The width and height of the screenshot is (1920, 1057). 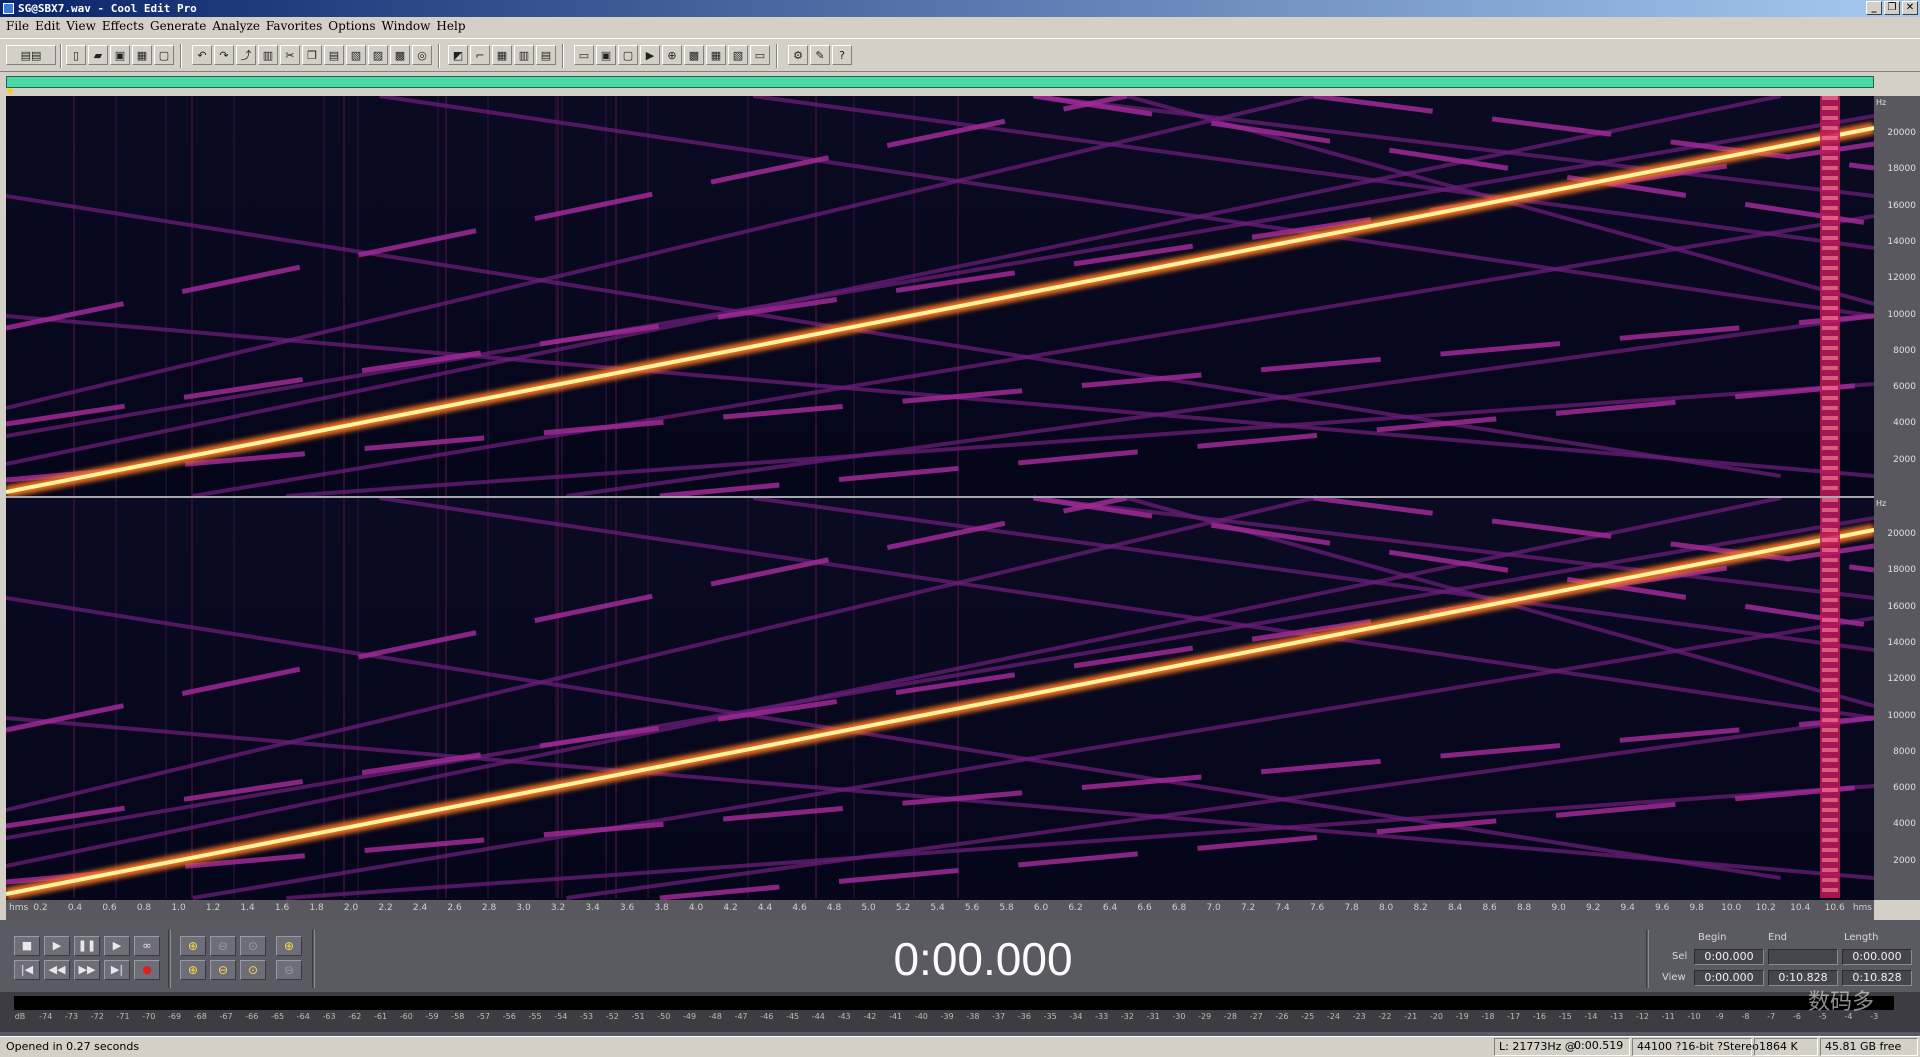 What do you see at coordinates (798, 55) in the screenshot?
I see `settings-icon: ⚙` at bounding box center [798, 55].